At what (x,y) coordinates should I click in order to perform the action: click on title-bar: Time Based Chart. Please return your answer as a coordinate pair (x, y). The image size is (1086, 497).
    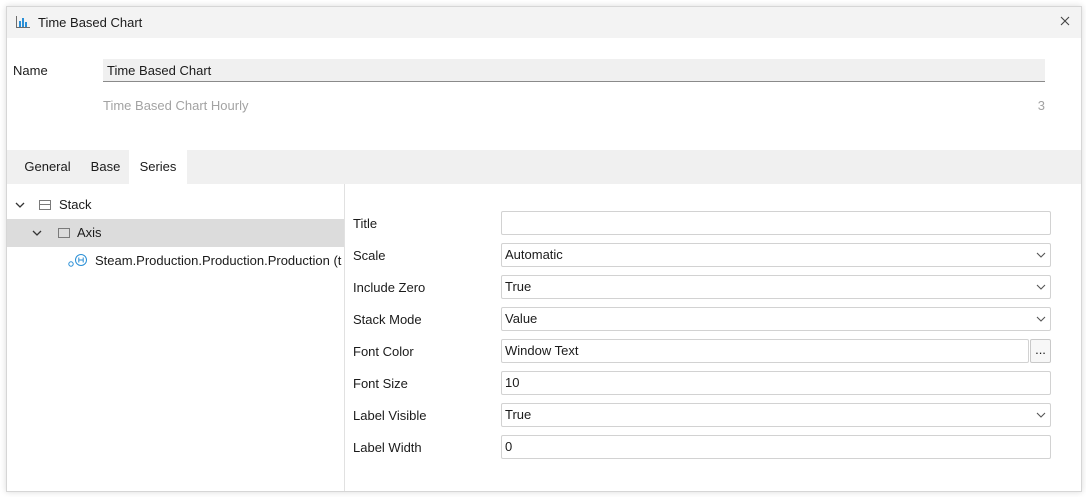
    Looking at the image, I should click on (544, 22).